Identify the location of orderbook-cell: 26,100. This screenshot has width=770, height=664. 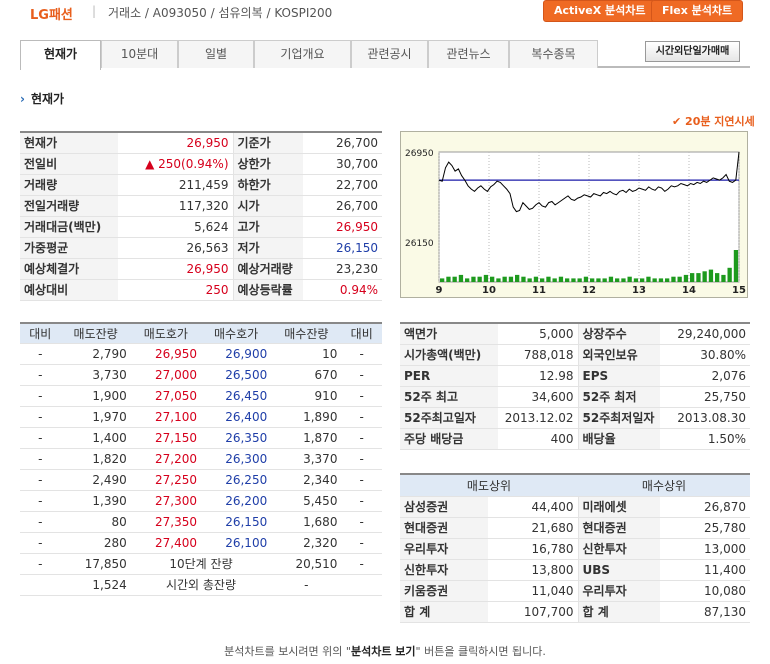
(236, 543).